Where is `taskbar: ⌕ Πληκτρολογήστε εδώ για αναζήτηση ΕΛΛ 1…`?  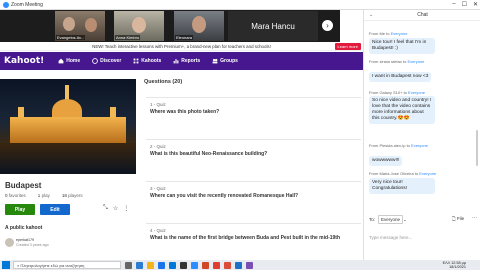
taskbar: ⌕ Πληκτρολογήστε εδώ για αναζήτηση ΕΛΛ 1… is located at coordinates (240, 265).